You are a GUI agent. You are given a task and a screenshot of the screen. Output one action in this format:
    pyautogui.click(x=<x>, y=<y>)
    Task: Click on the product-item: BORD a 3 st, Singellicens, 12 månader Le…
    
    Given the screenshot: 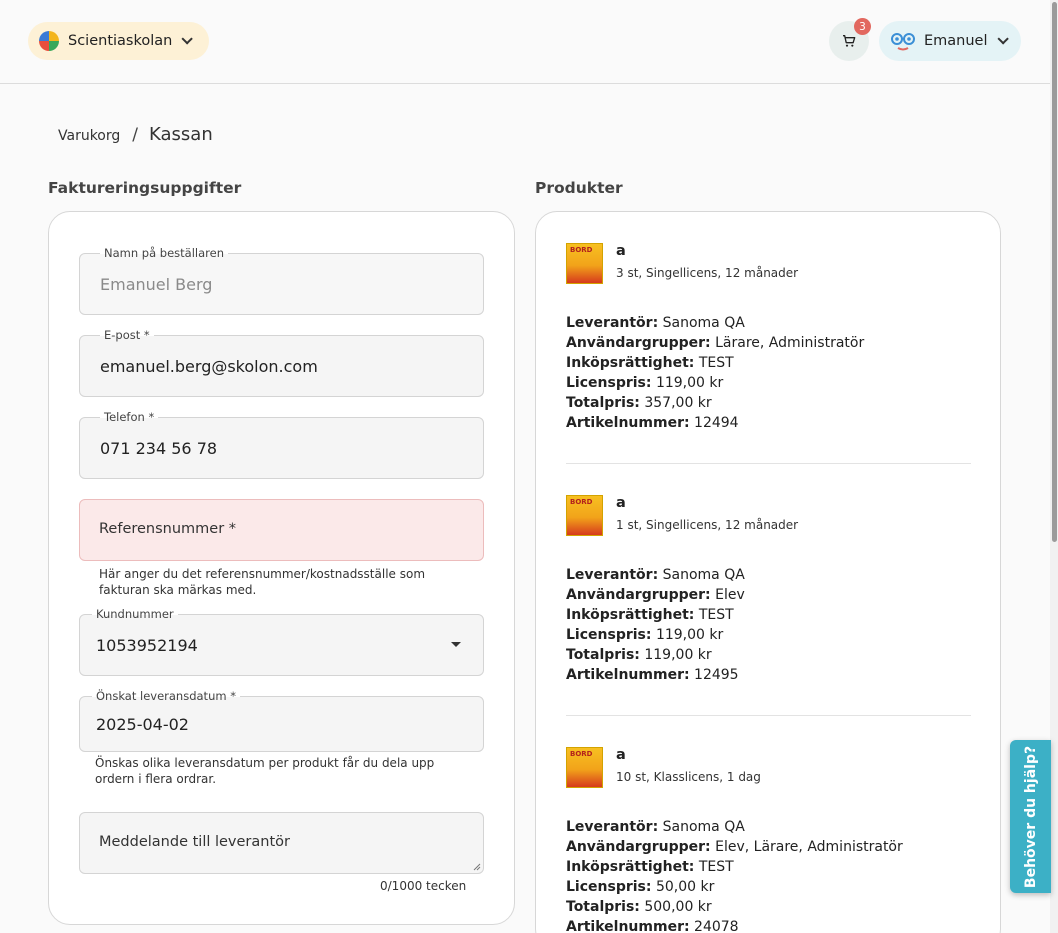 What is the action you would take?
    pyautogui.click(x=768, y=343)
    